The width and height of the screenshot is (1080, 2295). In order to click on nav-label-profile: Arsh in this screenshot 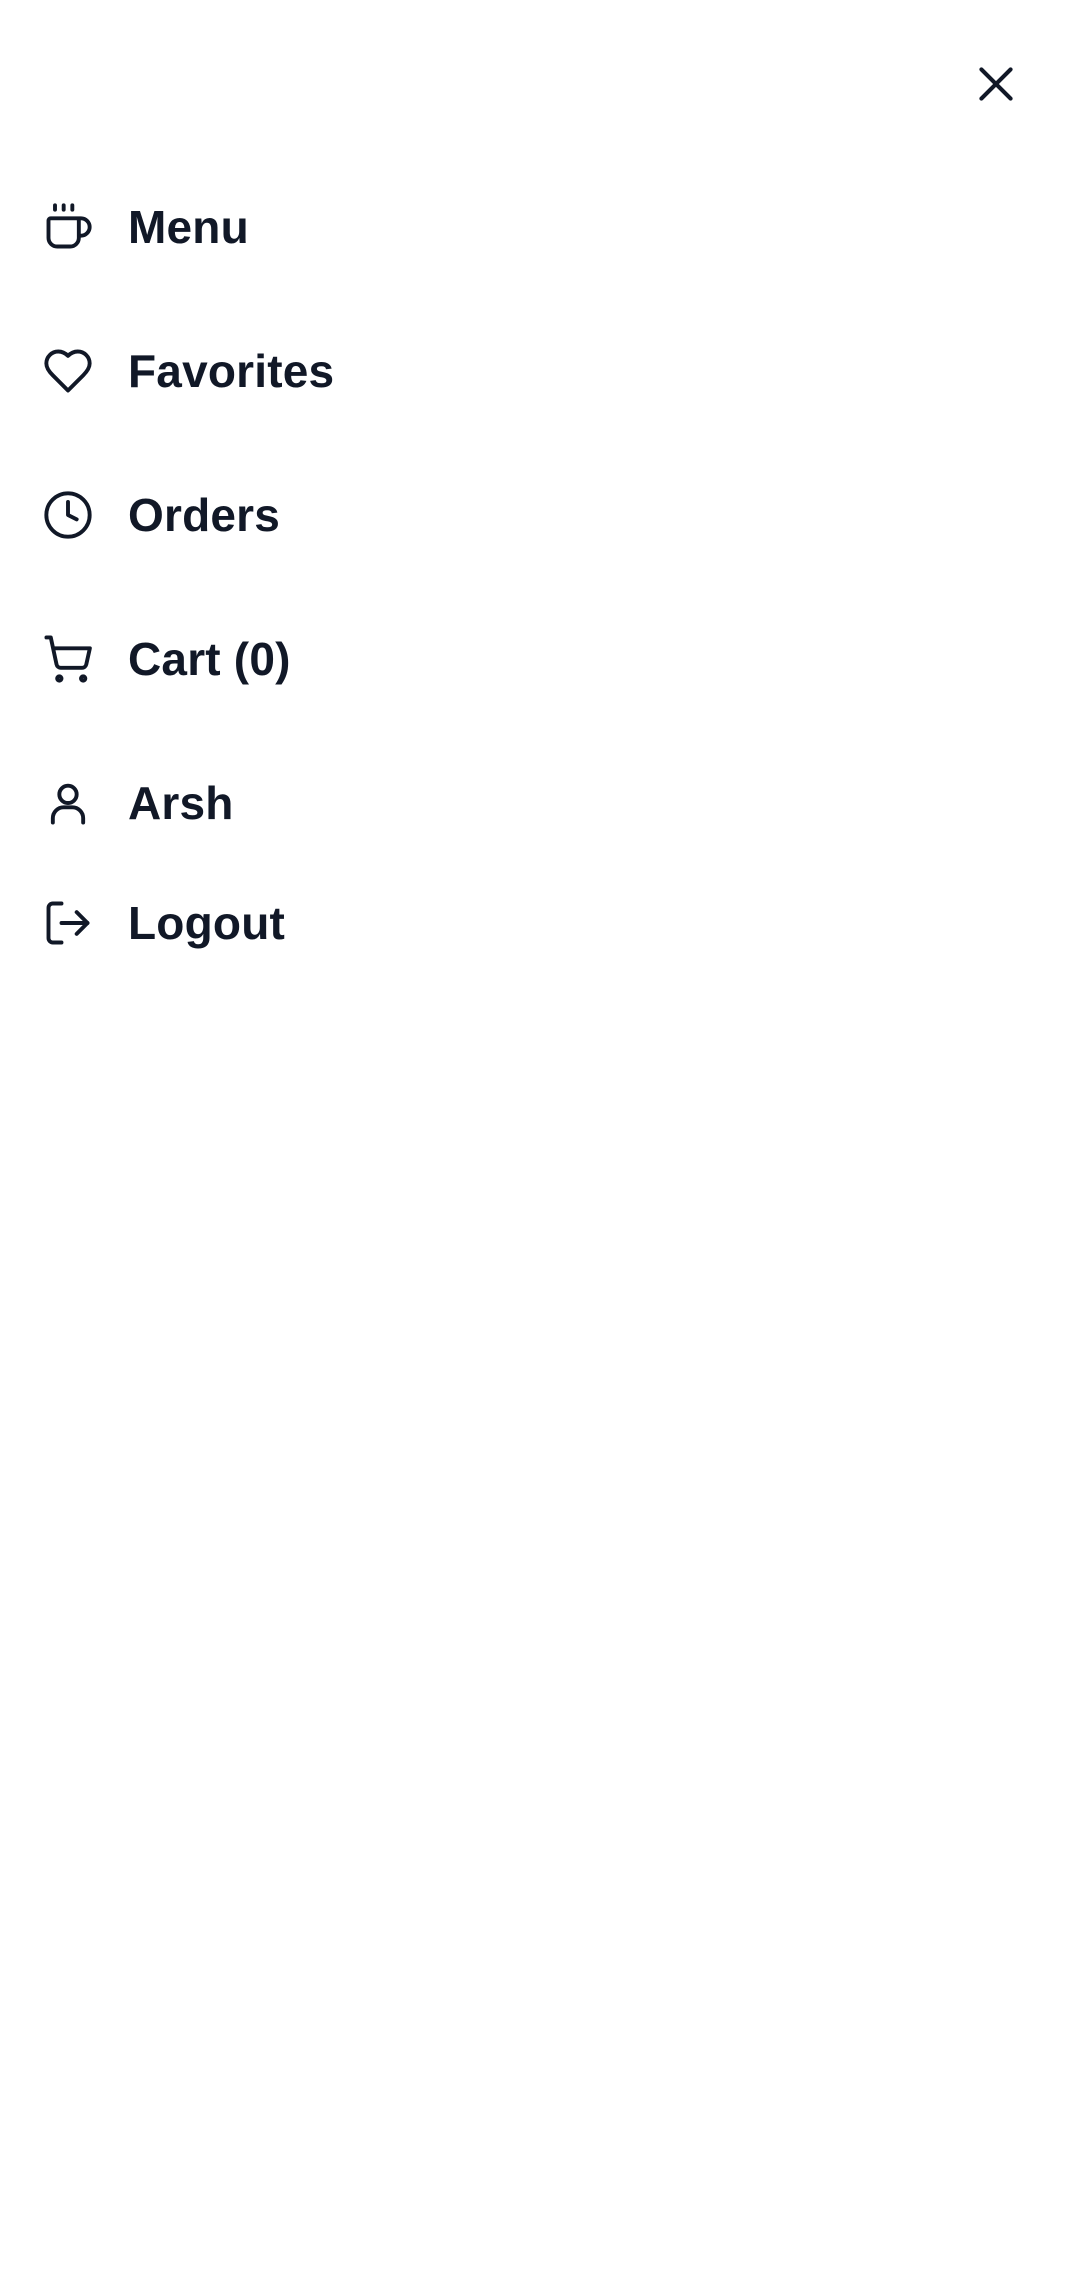, I will do `click(181, 803)`.